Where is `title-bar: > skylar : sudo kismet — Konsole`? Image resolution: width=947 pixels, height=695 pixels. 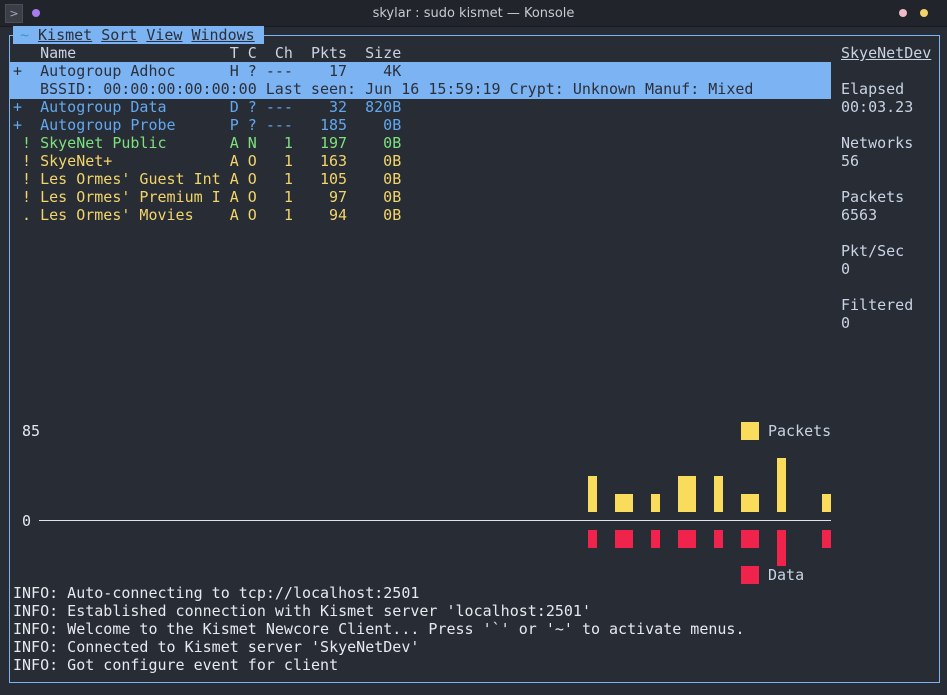
title-bar: > skylar : sudo kismet — Konsole is located at coordinates (473, 13).